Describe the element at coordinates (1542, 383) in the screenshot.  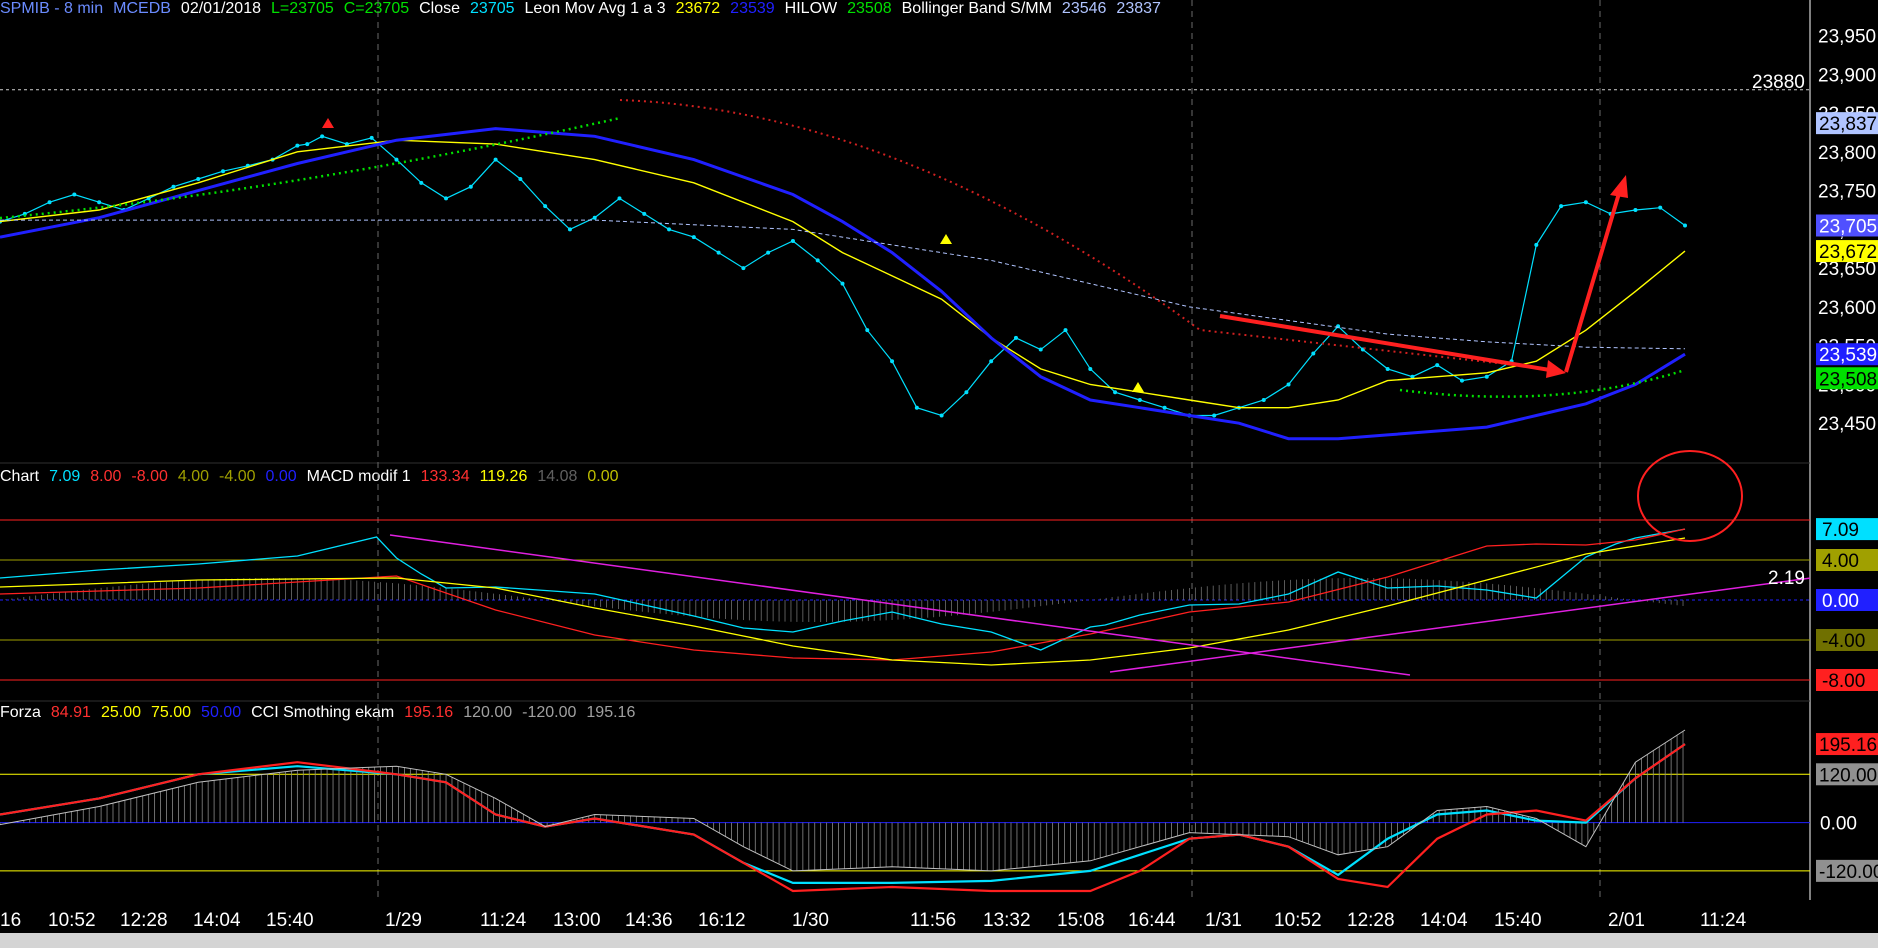
I see `hilow-lower` at that location.